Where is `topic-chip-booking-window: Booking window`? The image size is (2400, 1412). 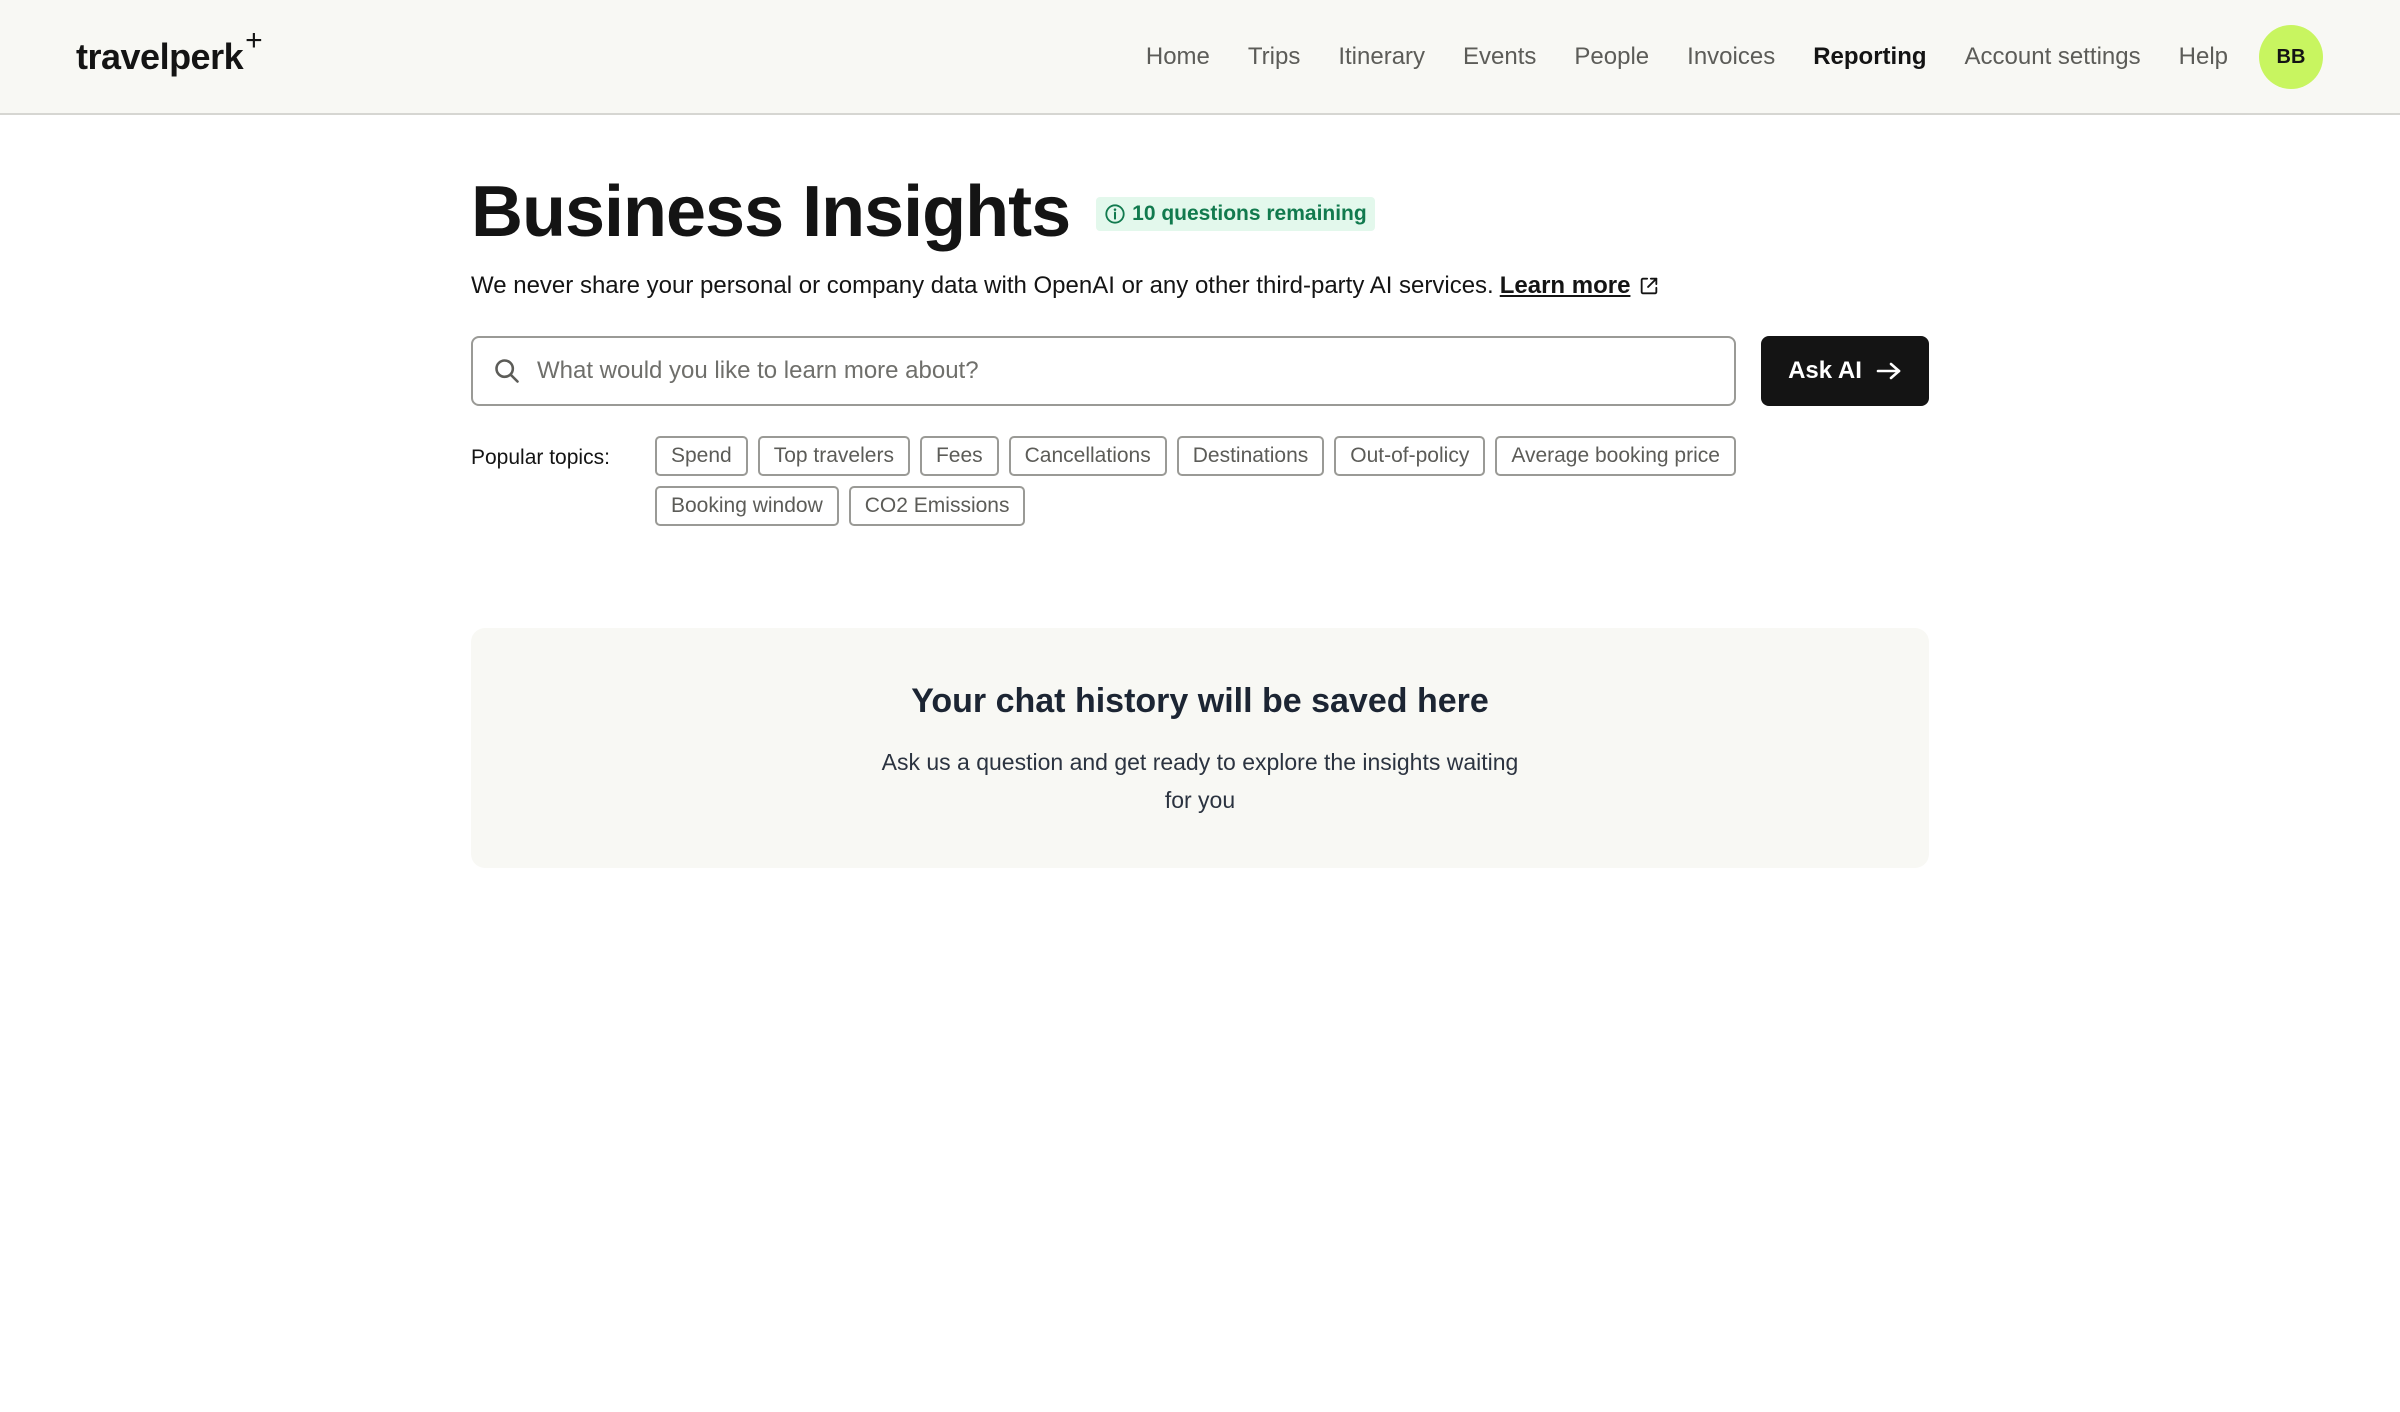 topic-chip-booking-window: Booking window is located at coordinates (747, 506).